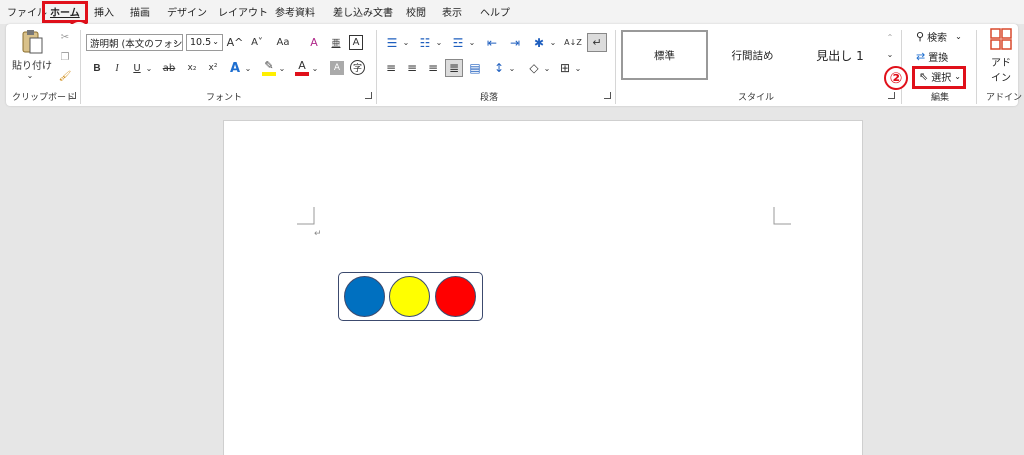  I want to click on font-size-select: 10.5 ⌄, so click(204, 42).